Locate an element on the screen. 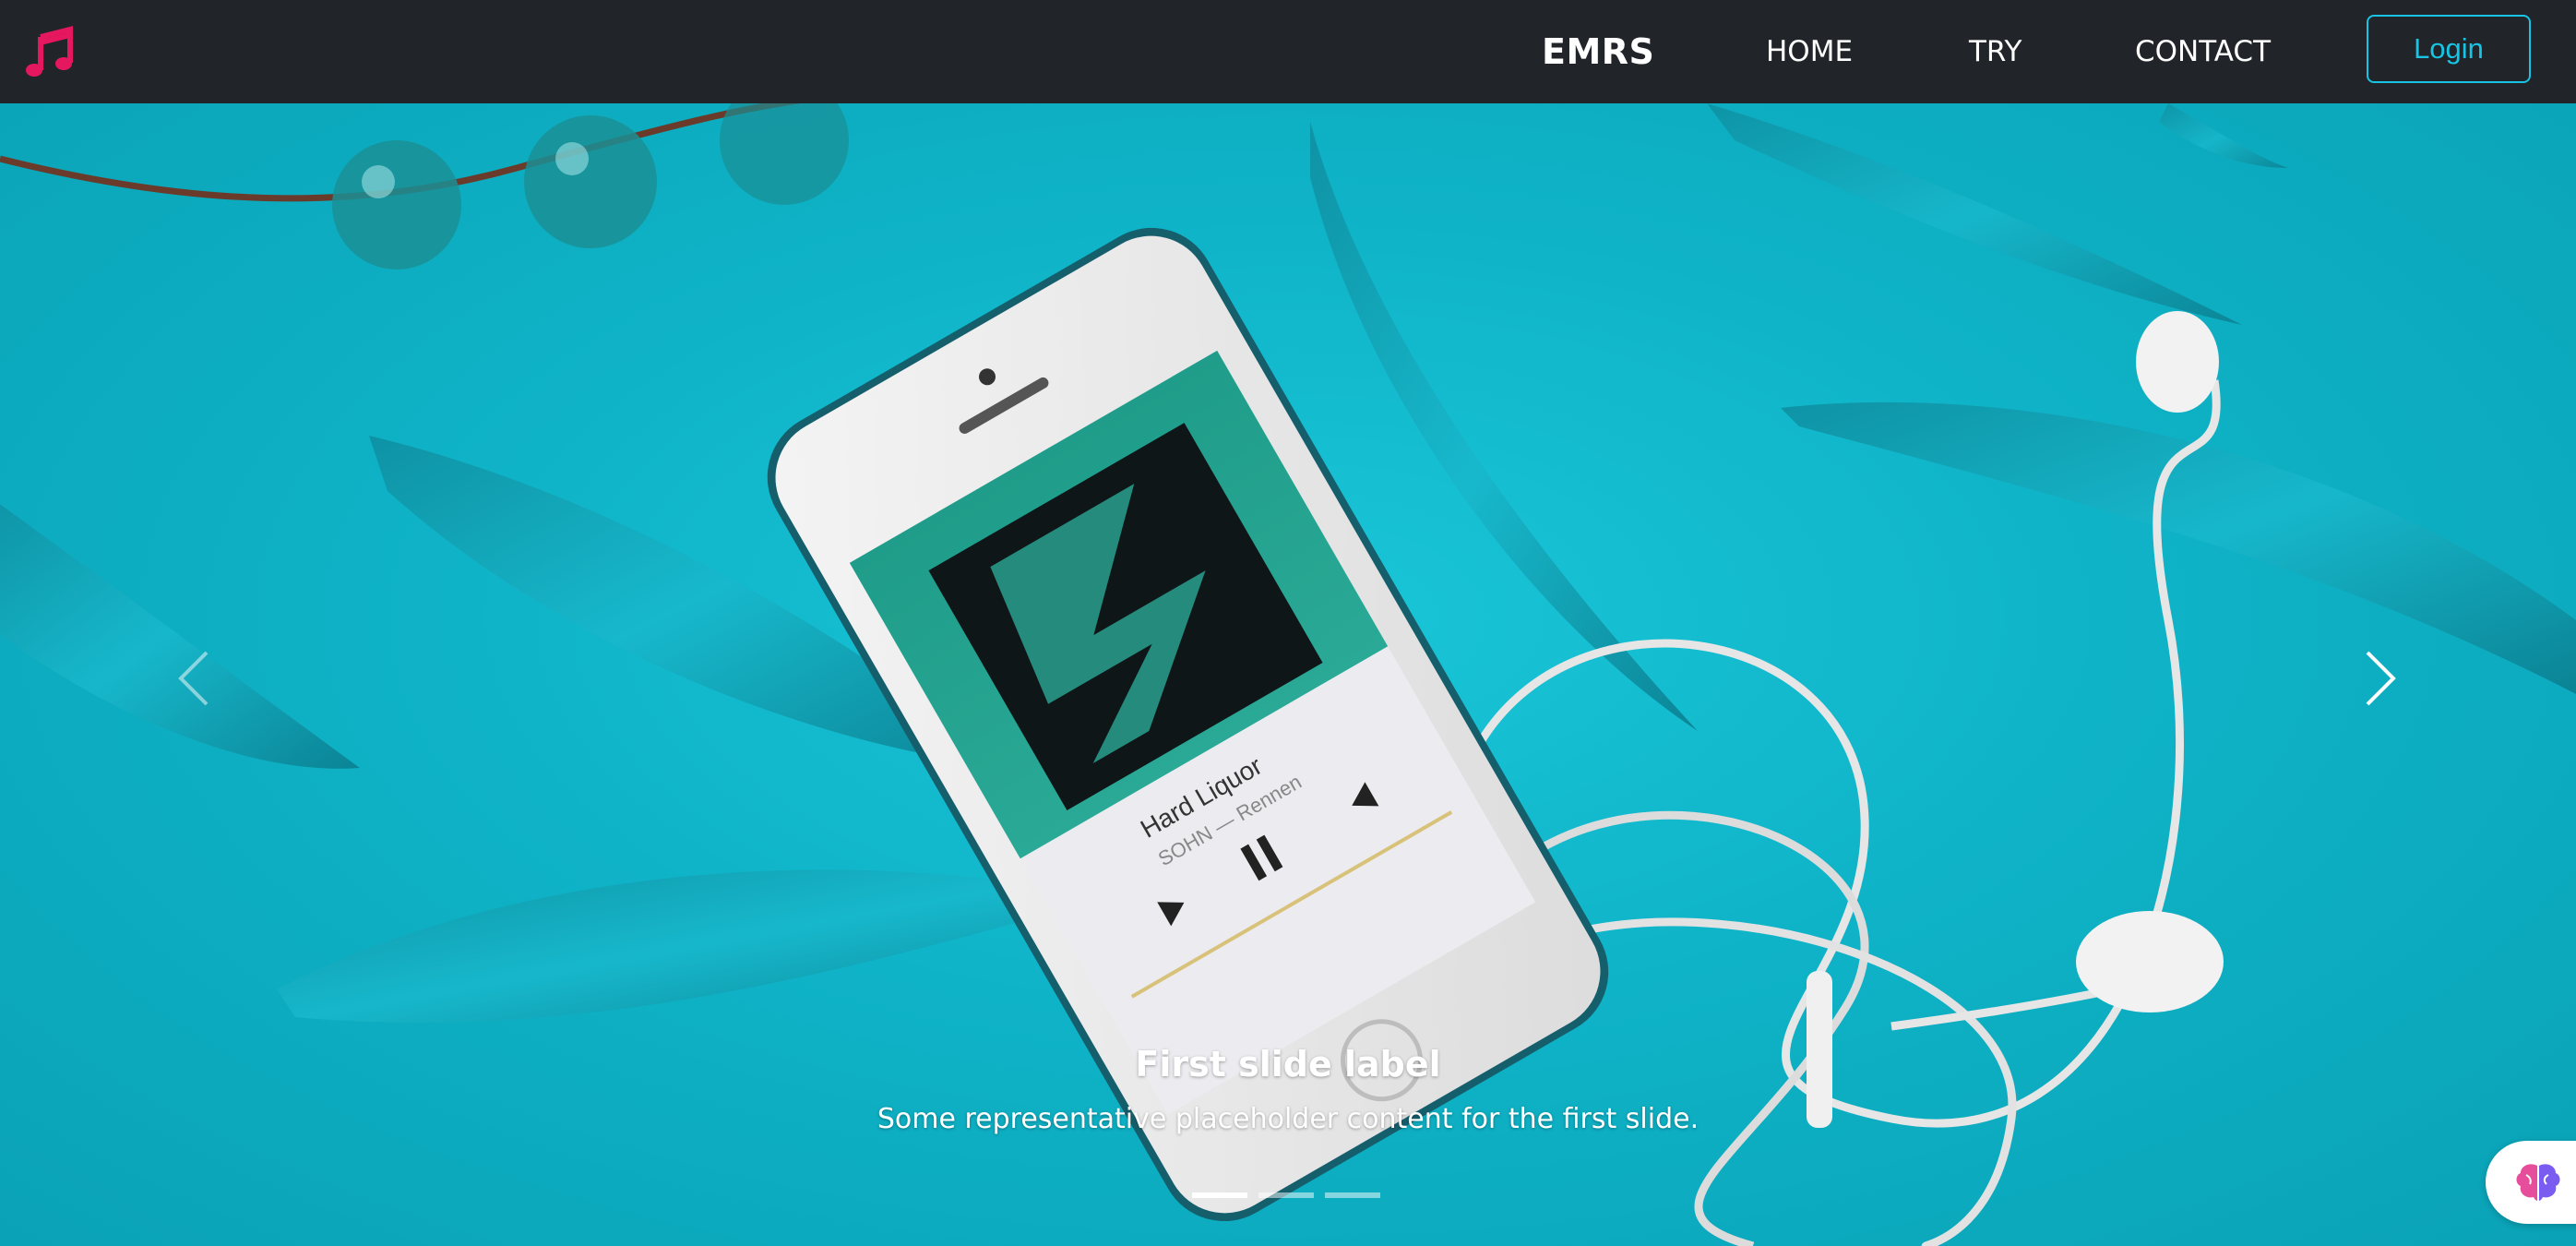  carousel-next-button is located at coordinates (2380, 679).